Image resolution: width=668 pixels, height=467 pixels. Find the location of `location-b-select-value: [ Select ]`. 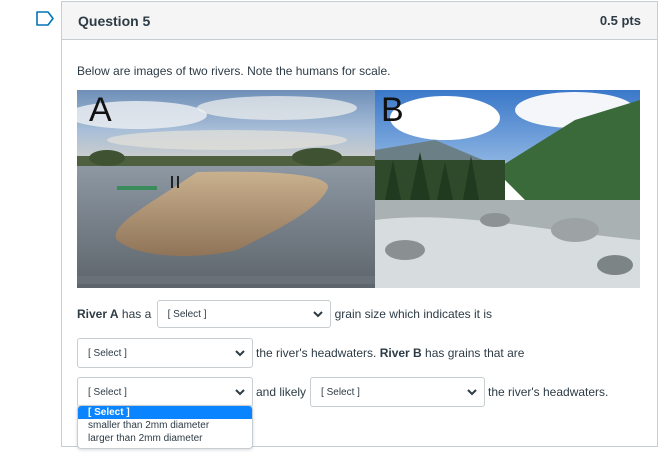

location-b-select-value: [ Select ] is located at coordinates (340, 392).